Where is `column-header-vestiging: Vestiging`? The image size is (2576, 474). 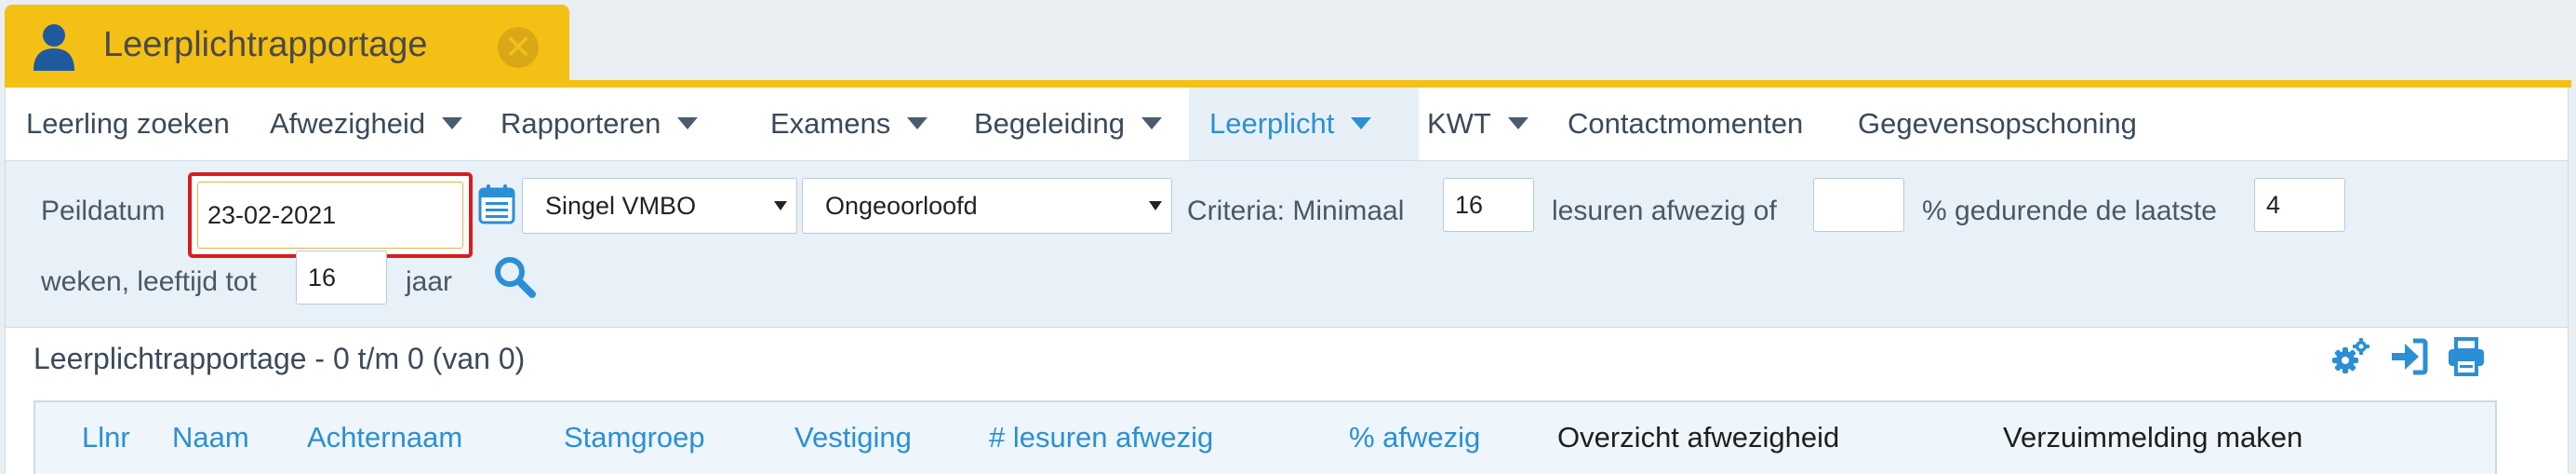 column-header-vestiging: Vestiging is located at coordinates (853, 437).